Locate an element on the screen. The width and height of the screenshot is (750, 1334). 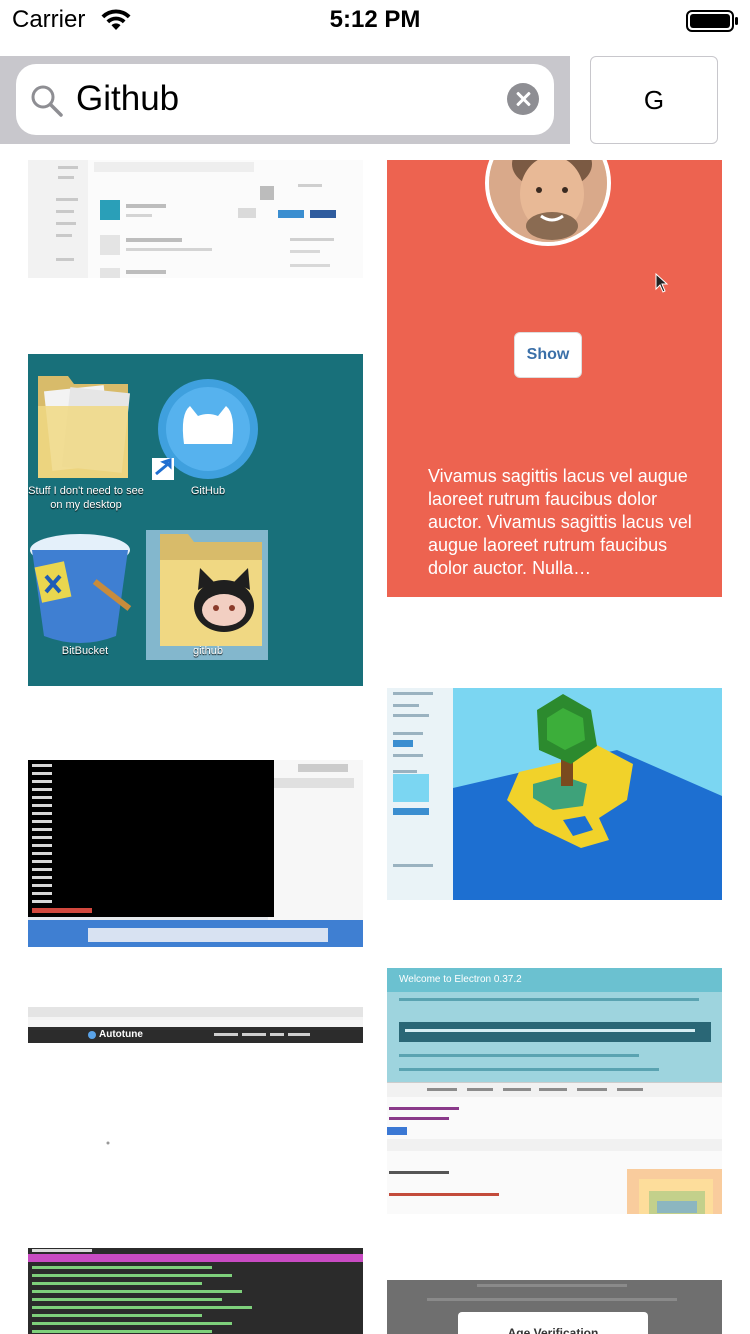
autotune-page is located at coordinates (195, 1098).